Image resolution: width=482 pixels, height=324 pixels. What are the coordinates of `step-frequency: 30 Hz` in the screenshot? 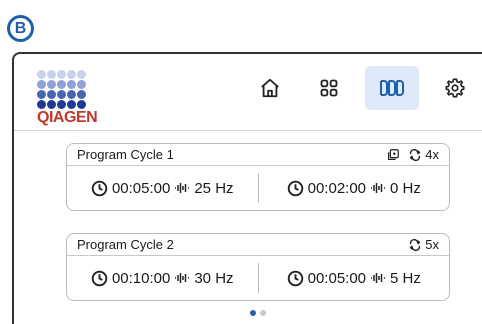 It's located at (214, 278).